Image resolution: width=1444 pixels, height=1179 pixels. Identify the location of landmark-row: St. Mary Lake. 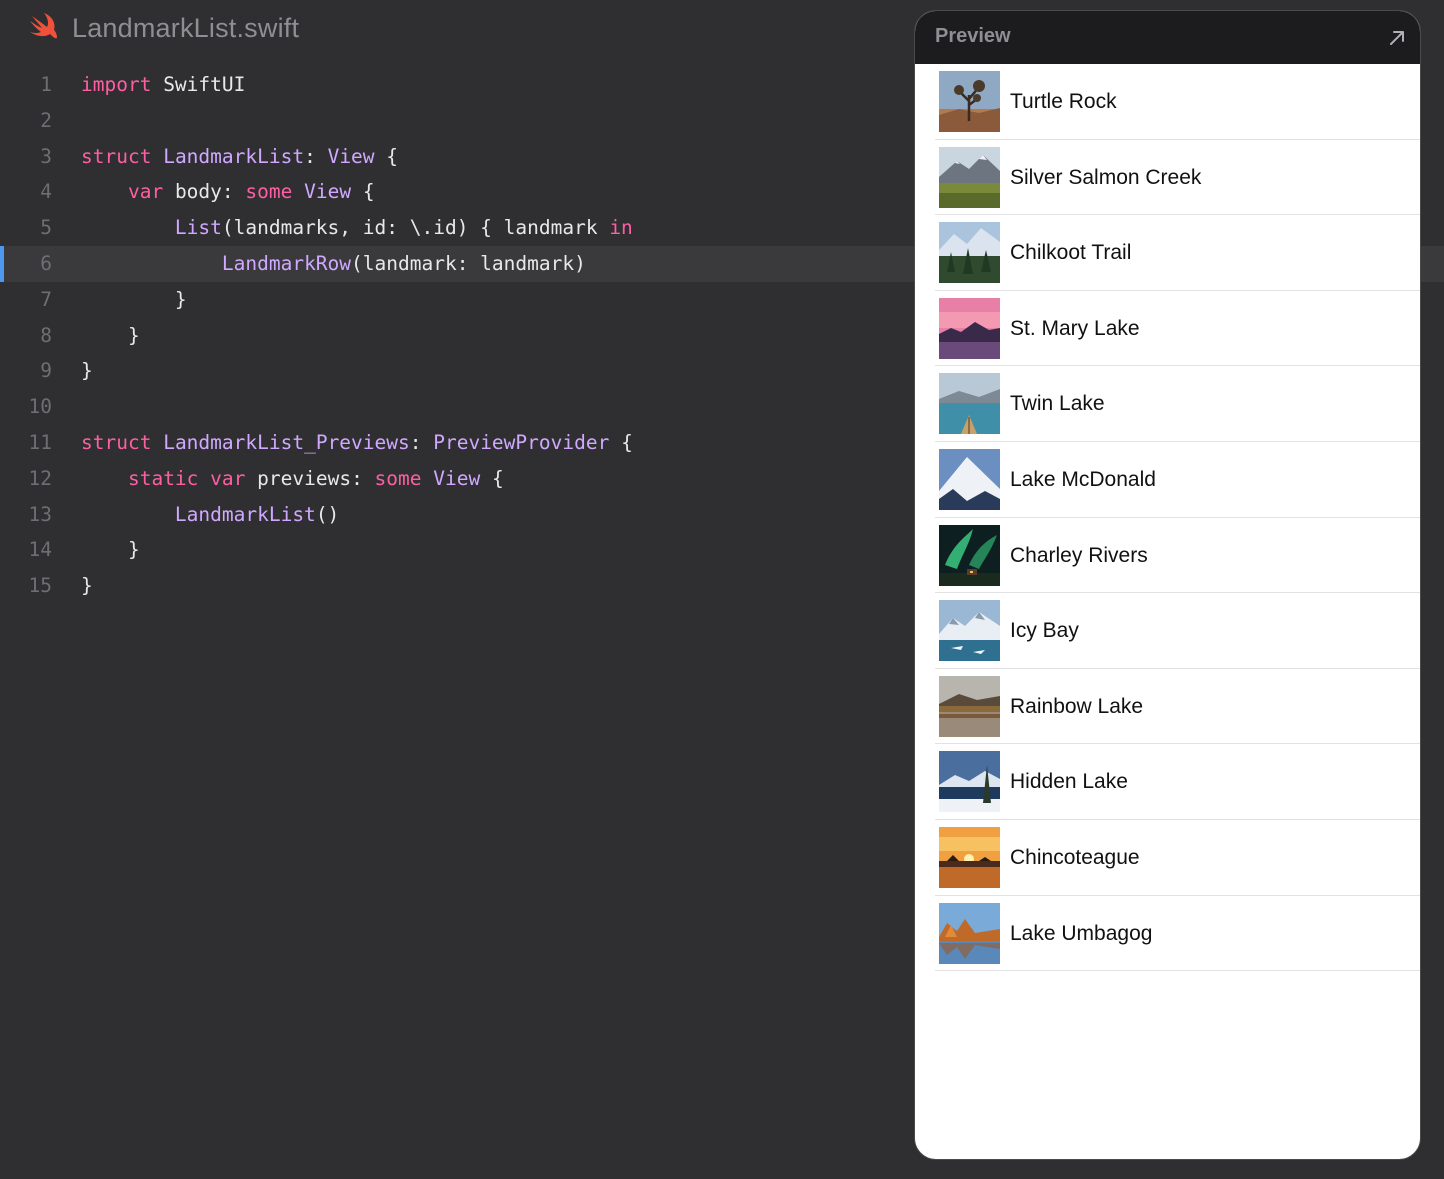
(1167, 329).